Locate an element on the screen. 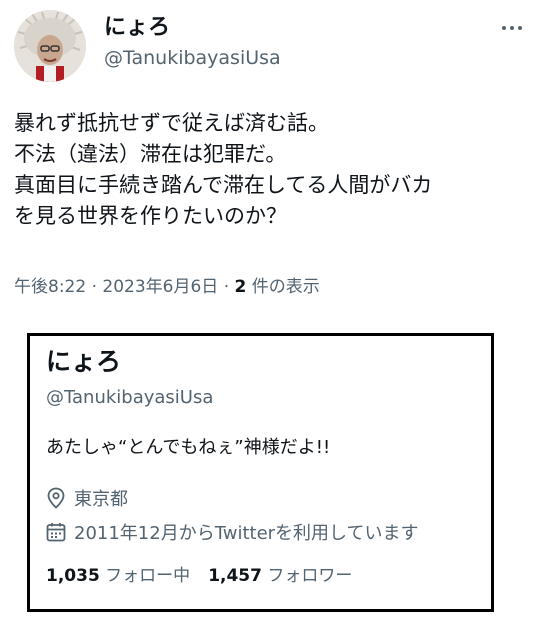 The height and width of the screenshot is (640, 543). card-joined-text: 2011年12月からTwitterを利用しています is located at coordinates (246, 533).